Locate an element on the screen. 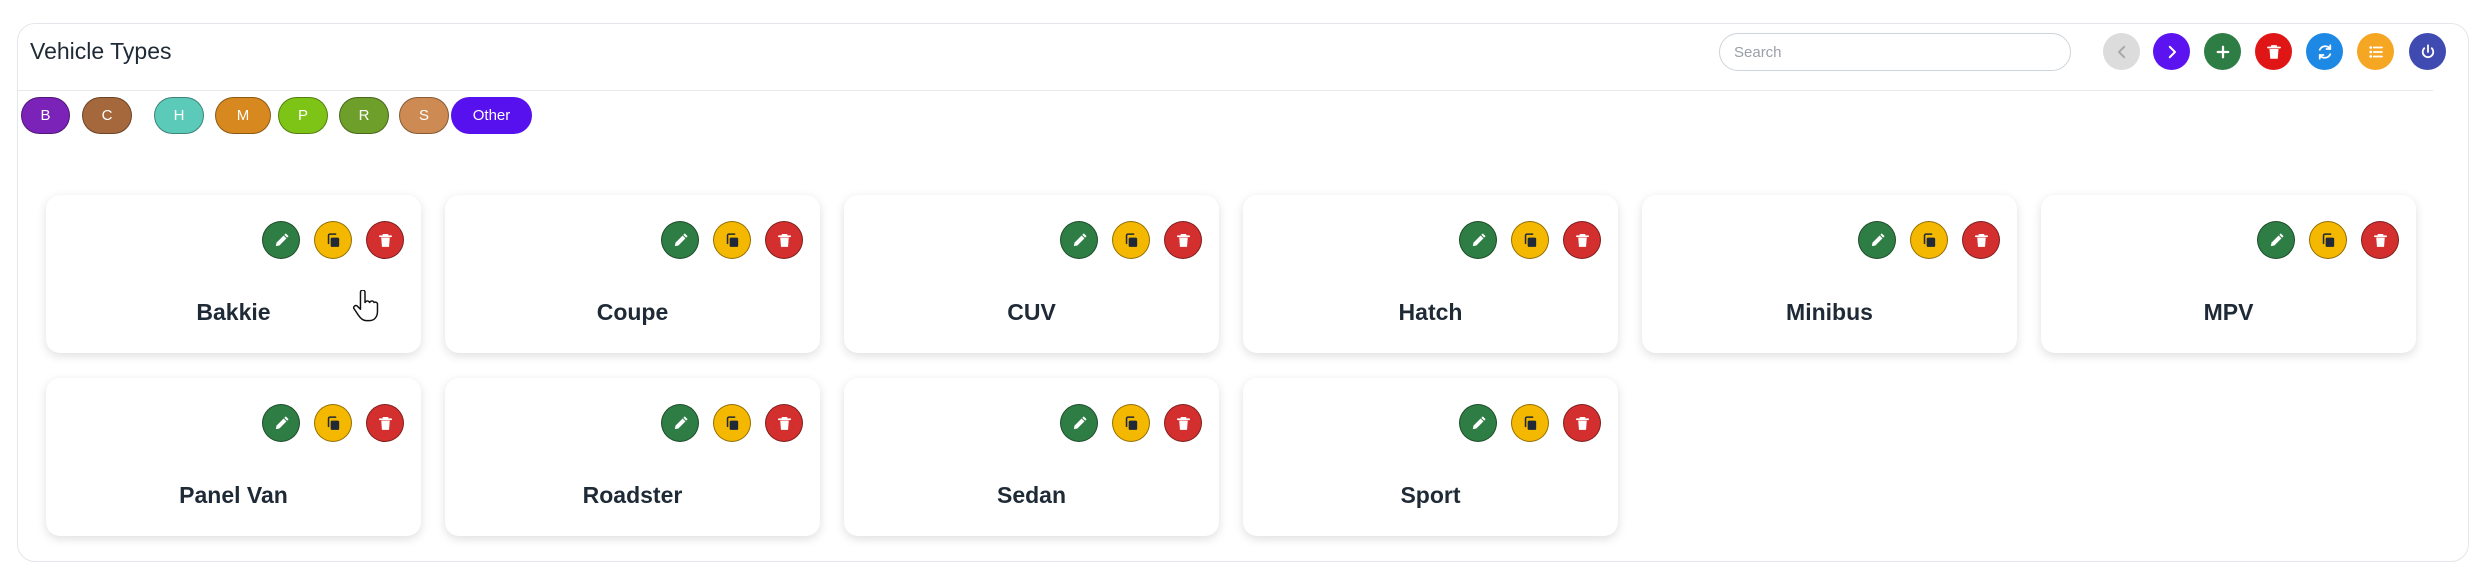  list-icon is located at coordinates (2375, 51).